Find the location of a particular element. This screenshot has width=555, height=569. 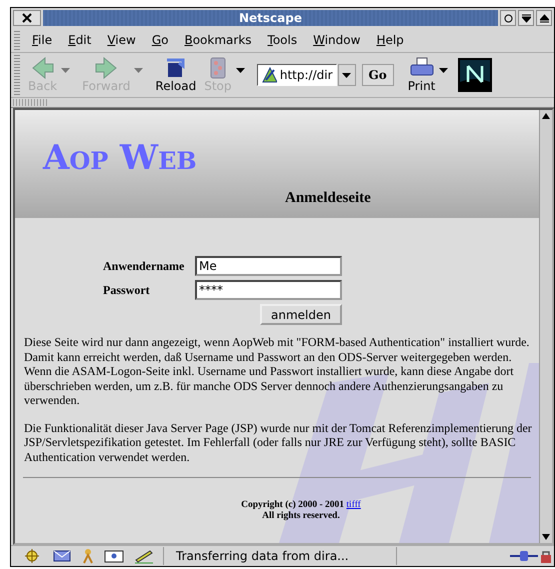

logo: AOP WEB is located at coordinates (120, 158).